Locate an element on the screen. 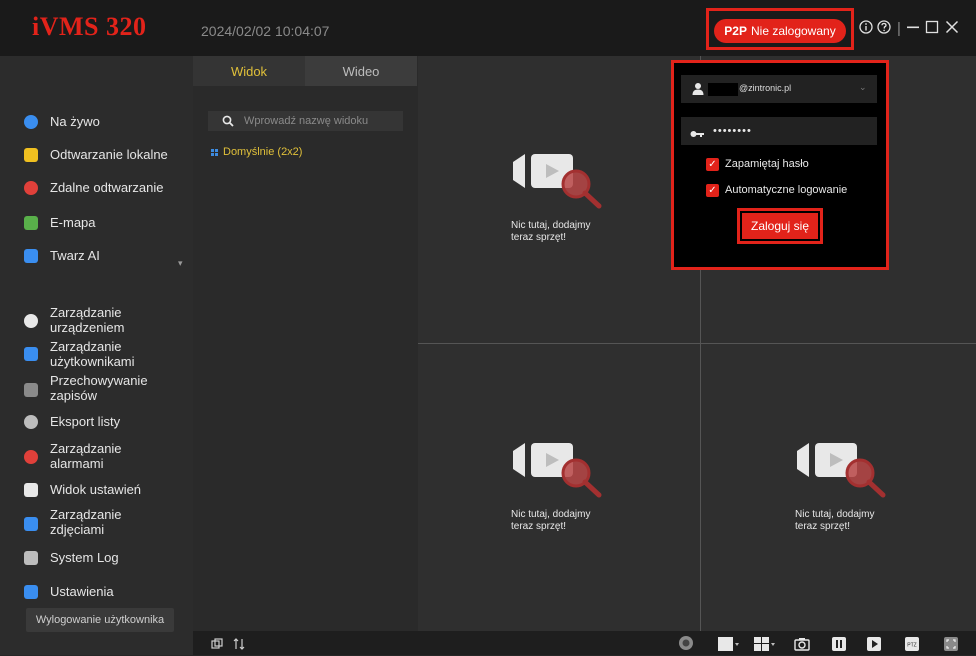  sidebar-item-face-ai: Twarz AI is located at coordinates (96, 256).